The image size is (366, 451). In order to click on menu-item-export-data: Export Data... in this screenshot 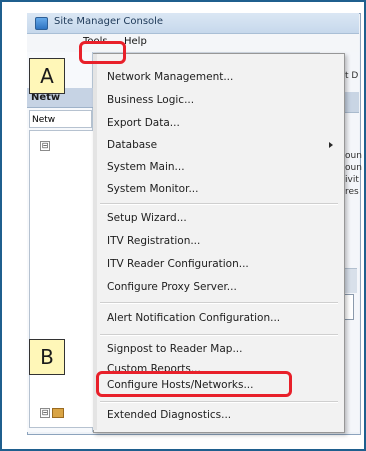, I will do `click(143, 123)`.